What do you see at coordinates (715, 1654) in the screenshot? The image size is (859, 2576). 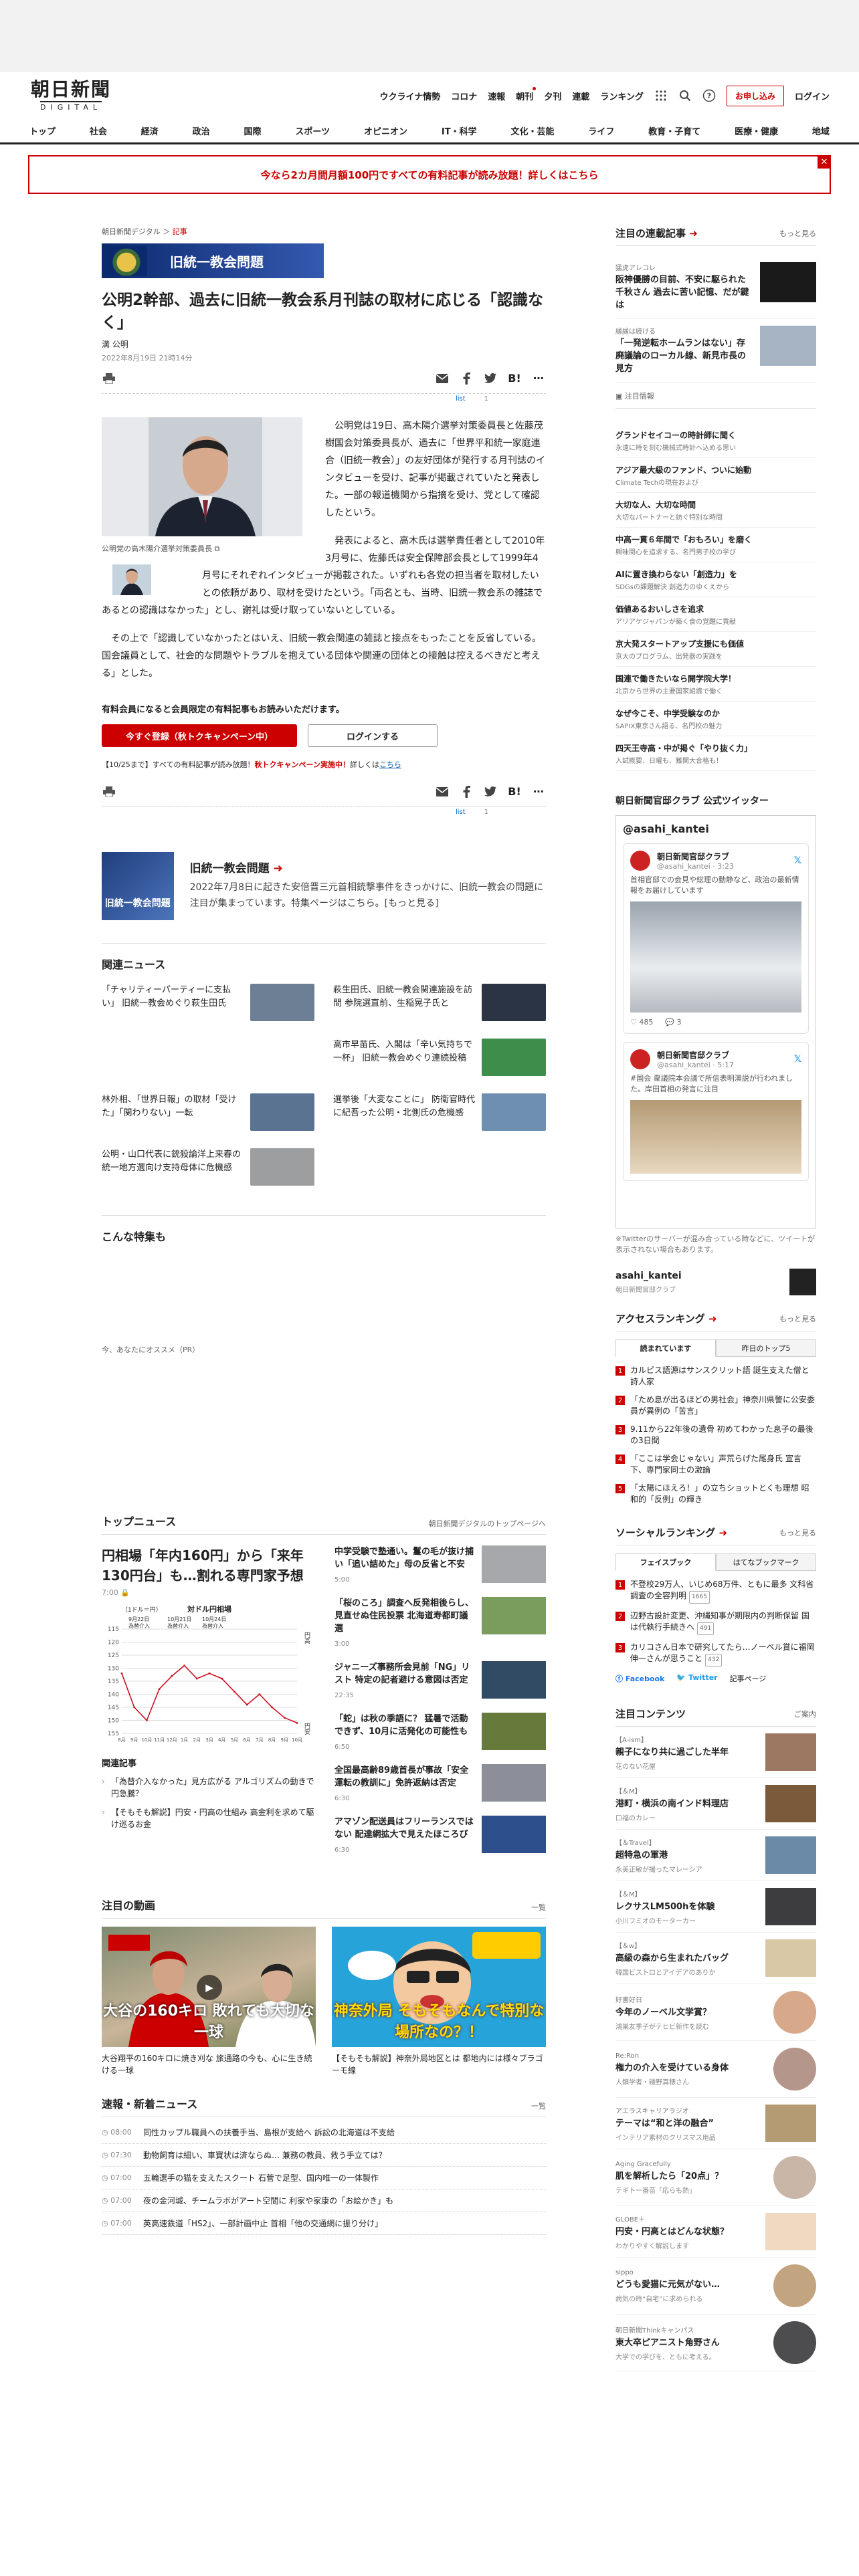 I see `ranking-item: 3 カリコさん日本で研究してたら…ノーベル賞に福岡伸一さんが思うこと 432` at bounding box center [715, 1654].